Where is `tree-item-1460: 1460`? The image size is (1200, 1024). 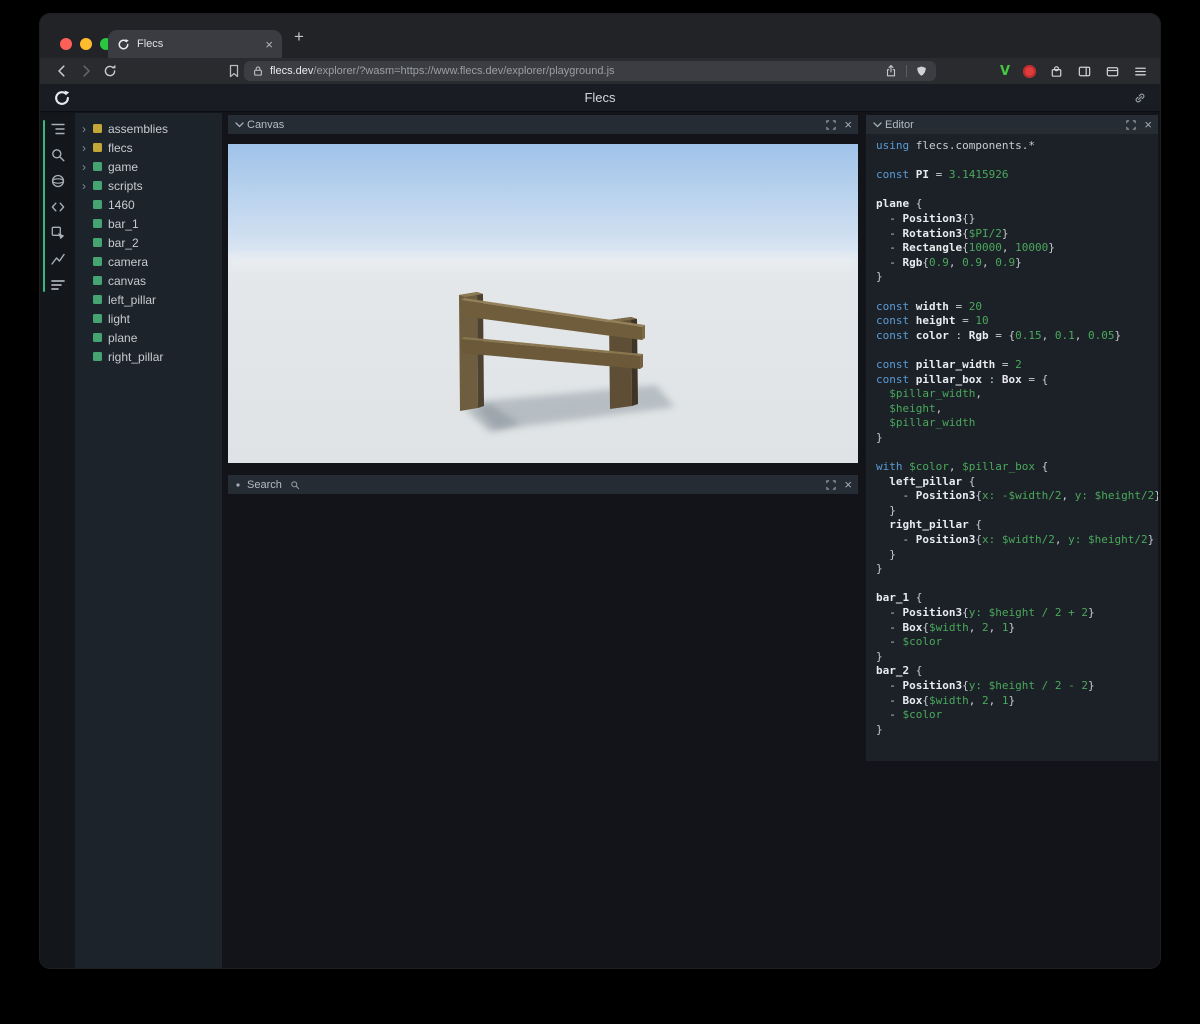 tree-item-1460: 1460 is located at coordinates (148, 204).